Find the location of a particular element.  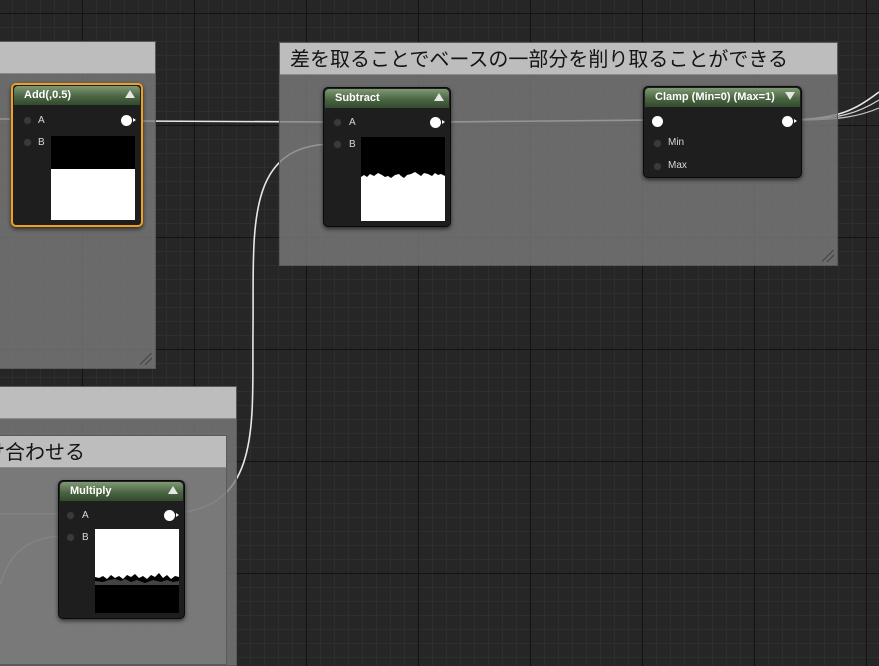

node-multiply: Multiply A B is located at coordinates (121, 549).